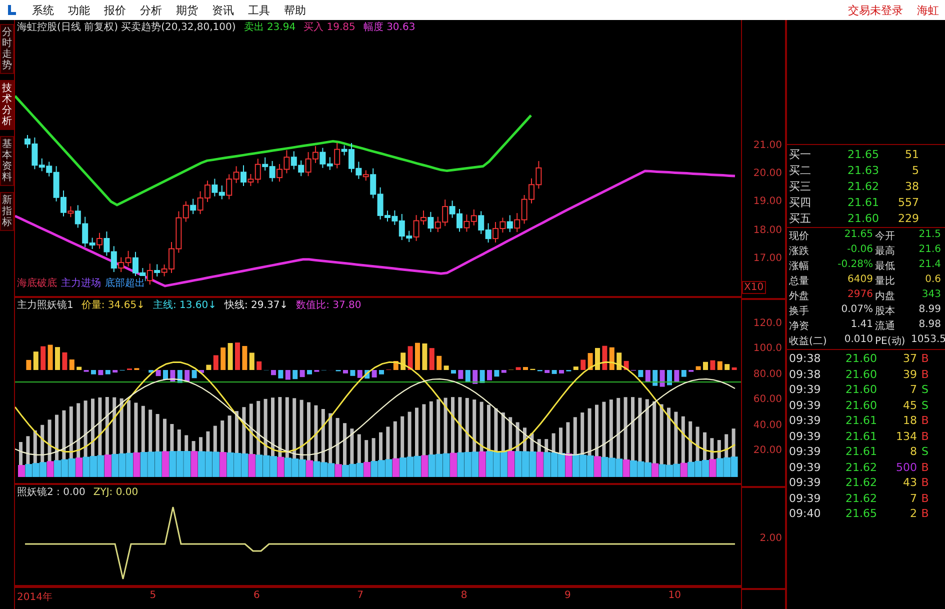 This screenshot has height=609, width=945. I want to click on trade-volume: 8, so click(913, 451).